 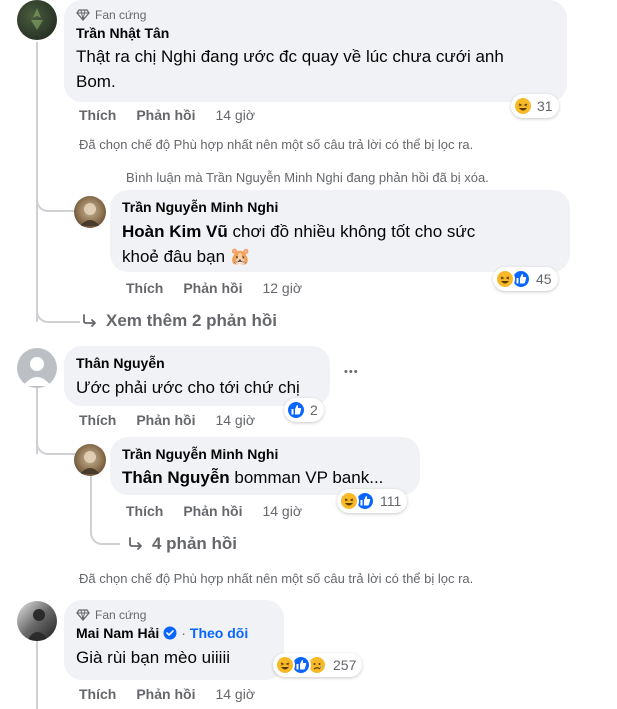 What do you see at coordinates (186, 256) in the screenshot?
I see `comment-text-line: khoẻ đâu bạn 🐹` at bounding box center [186, 256].